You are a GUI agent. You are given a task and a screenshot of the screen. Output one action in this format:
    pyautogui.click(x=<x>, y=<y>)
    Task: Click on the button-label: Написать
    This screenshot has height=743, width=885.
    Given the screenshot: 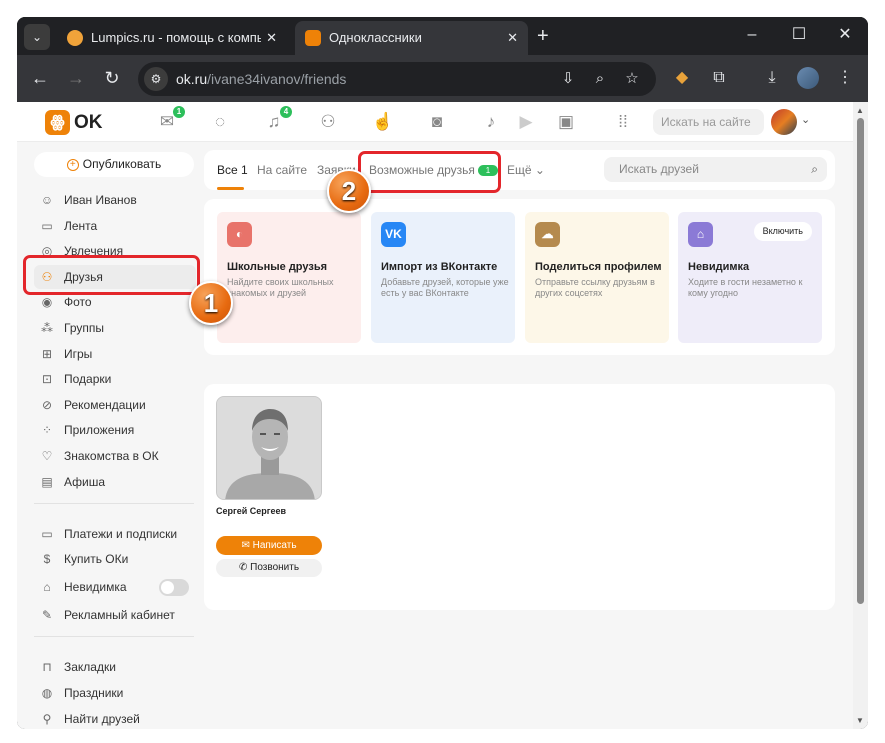 What is the action you would take?
    pyautogui.click(x=274, y=545)
    